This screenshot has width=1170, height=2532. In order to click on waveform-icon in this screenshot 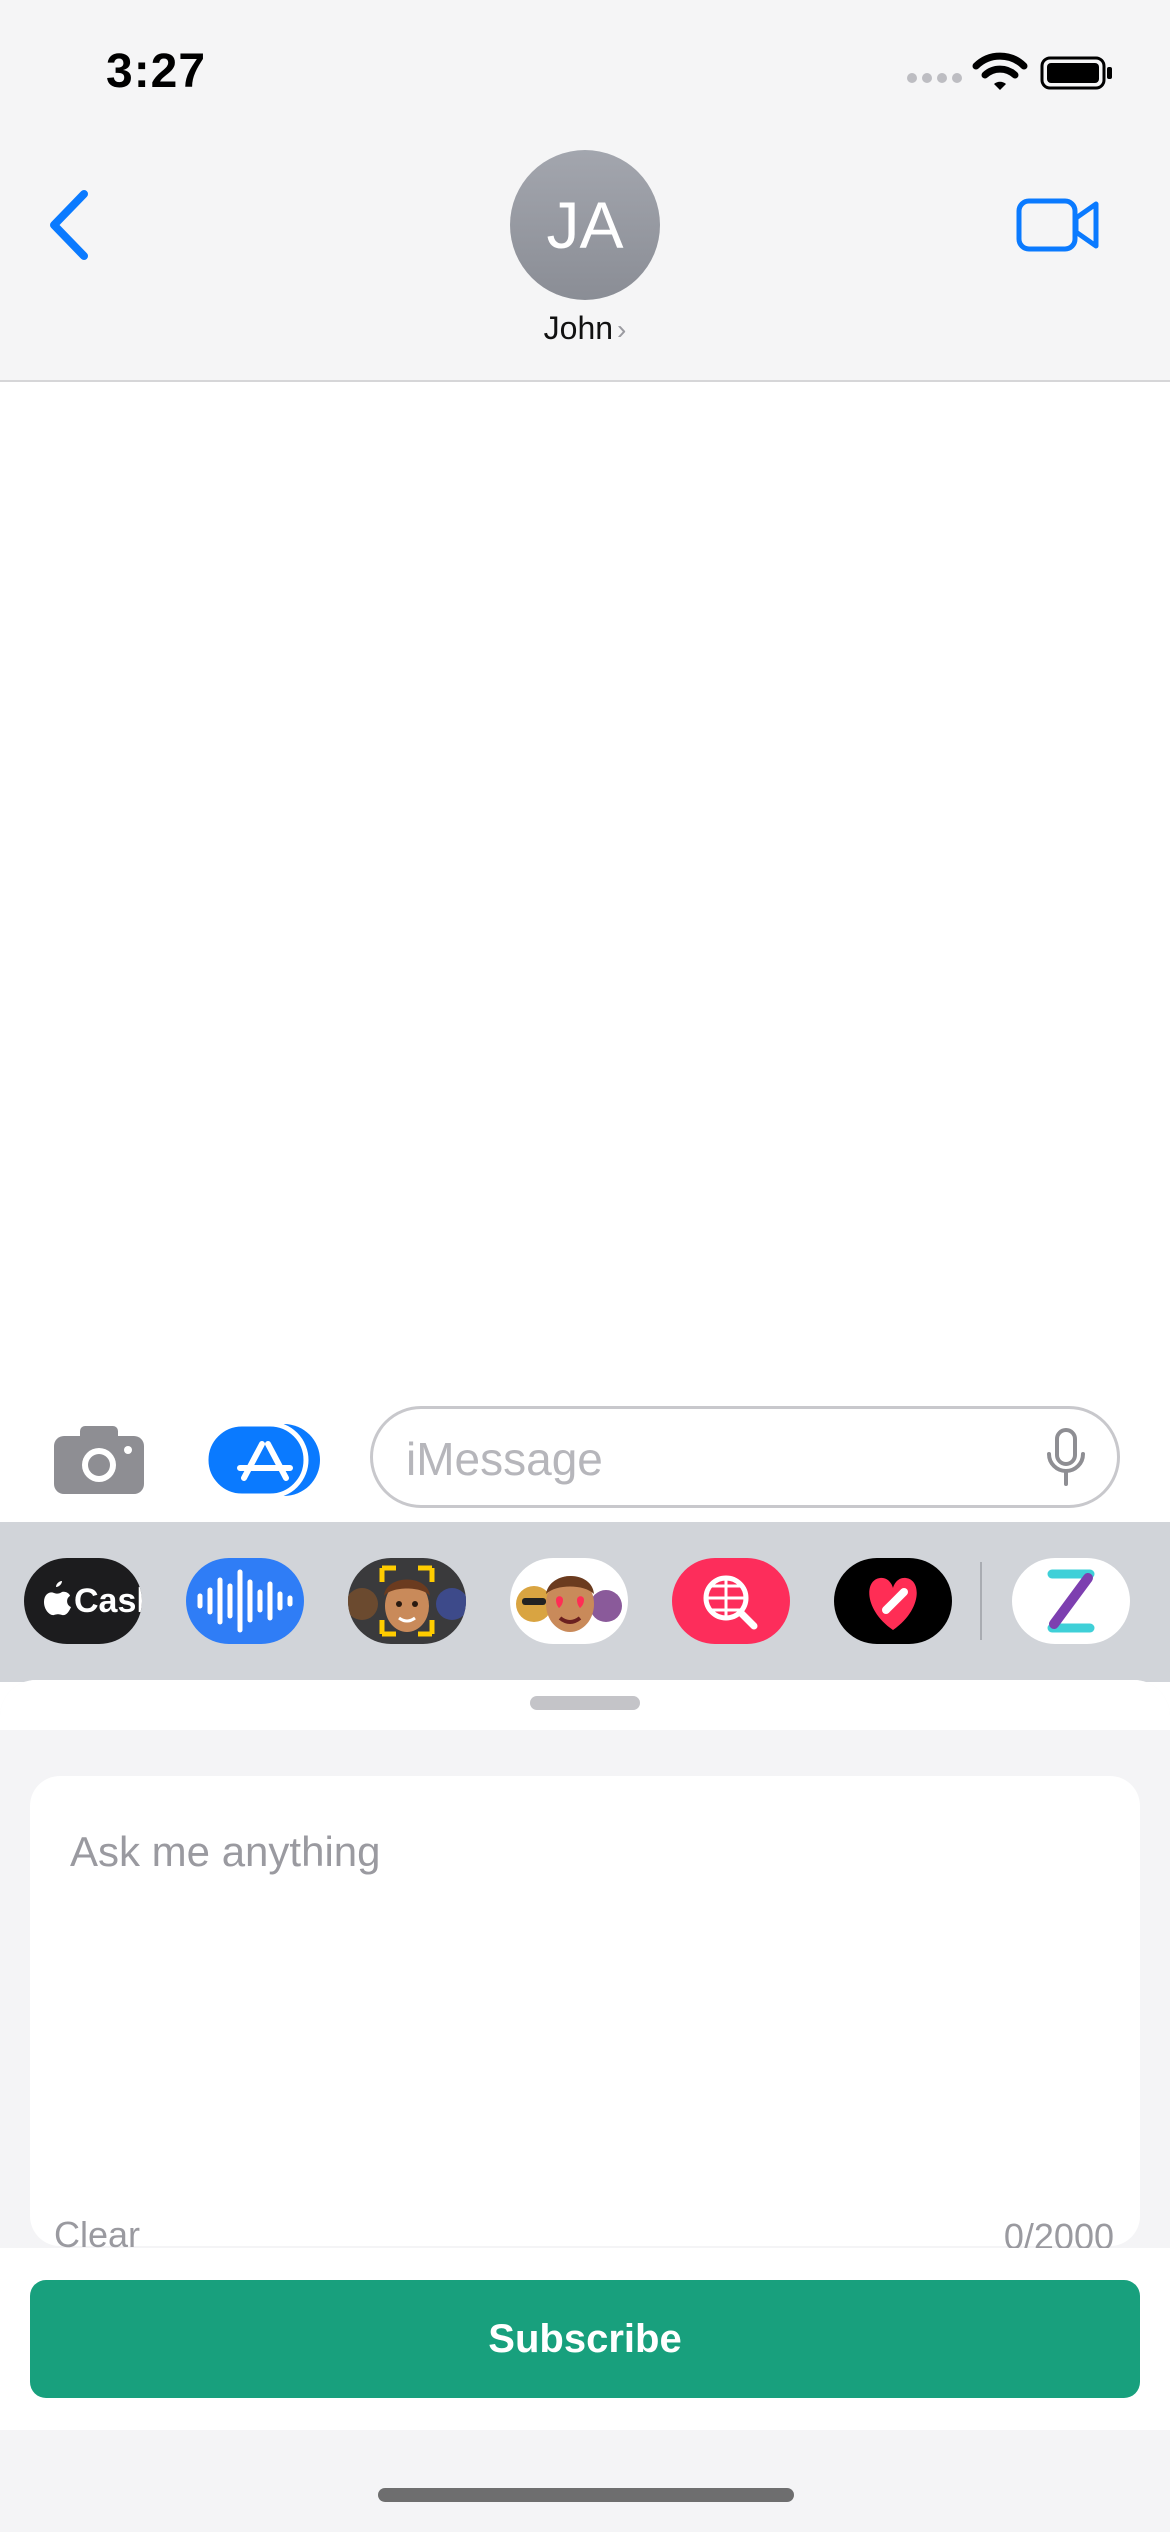, I will do `click(245, 1601)`.